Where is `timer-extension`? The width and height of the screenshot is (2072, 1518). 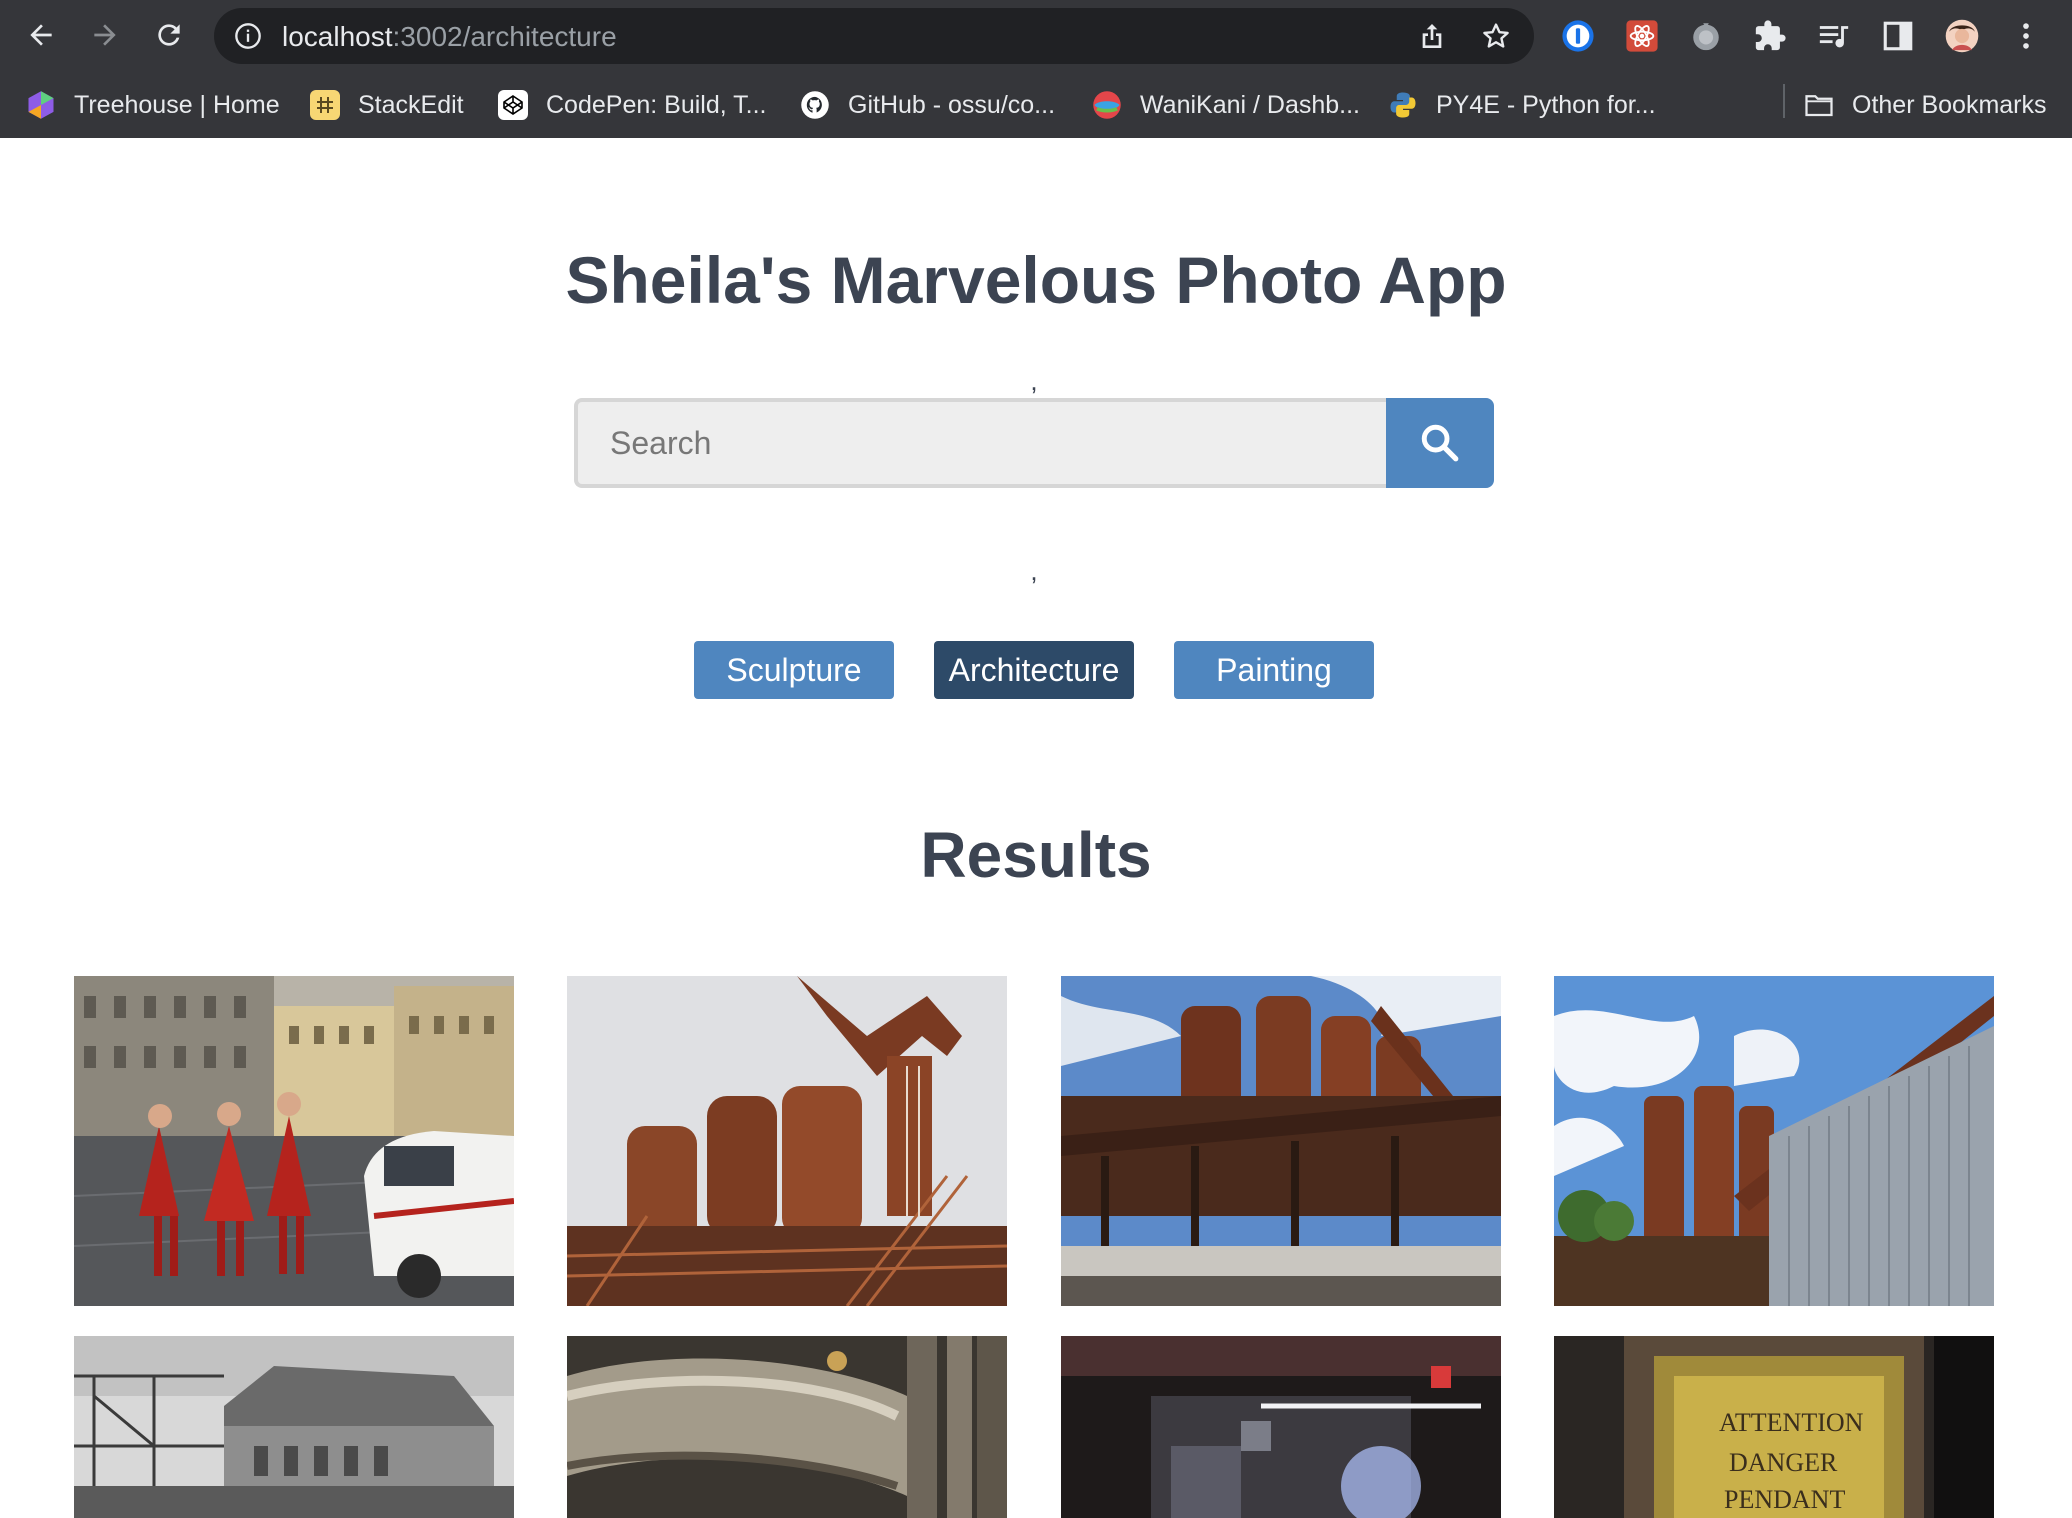 timer-extension is located at coordinates (1706, 36).